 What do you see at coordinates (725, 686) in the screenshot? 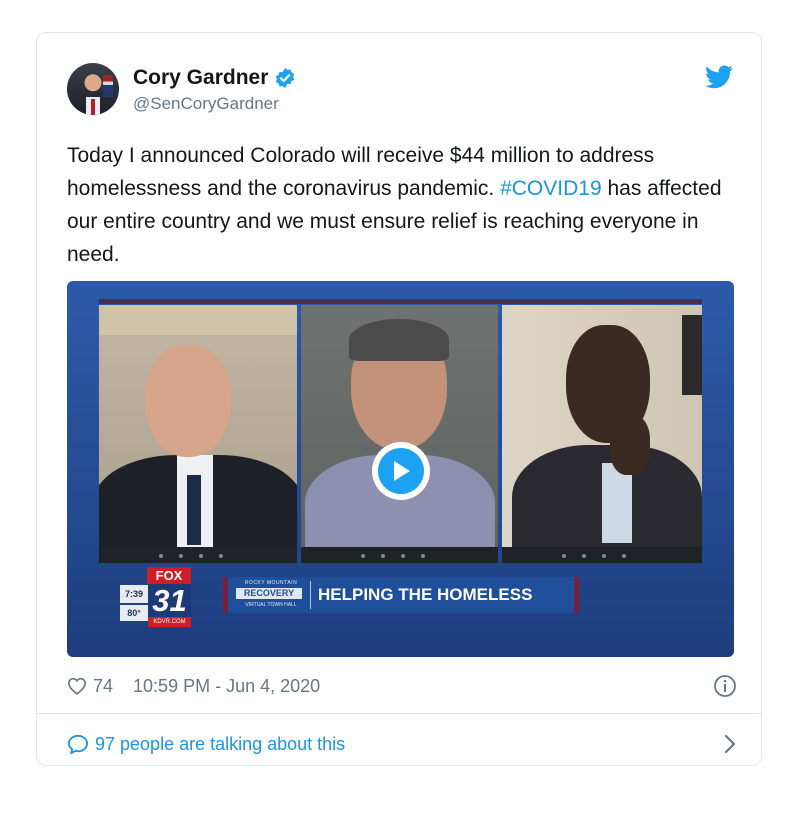
I see `info-icon` at bounding box center [725, 686].